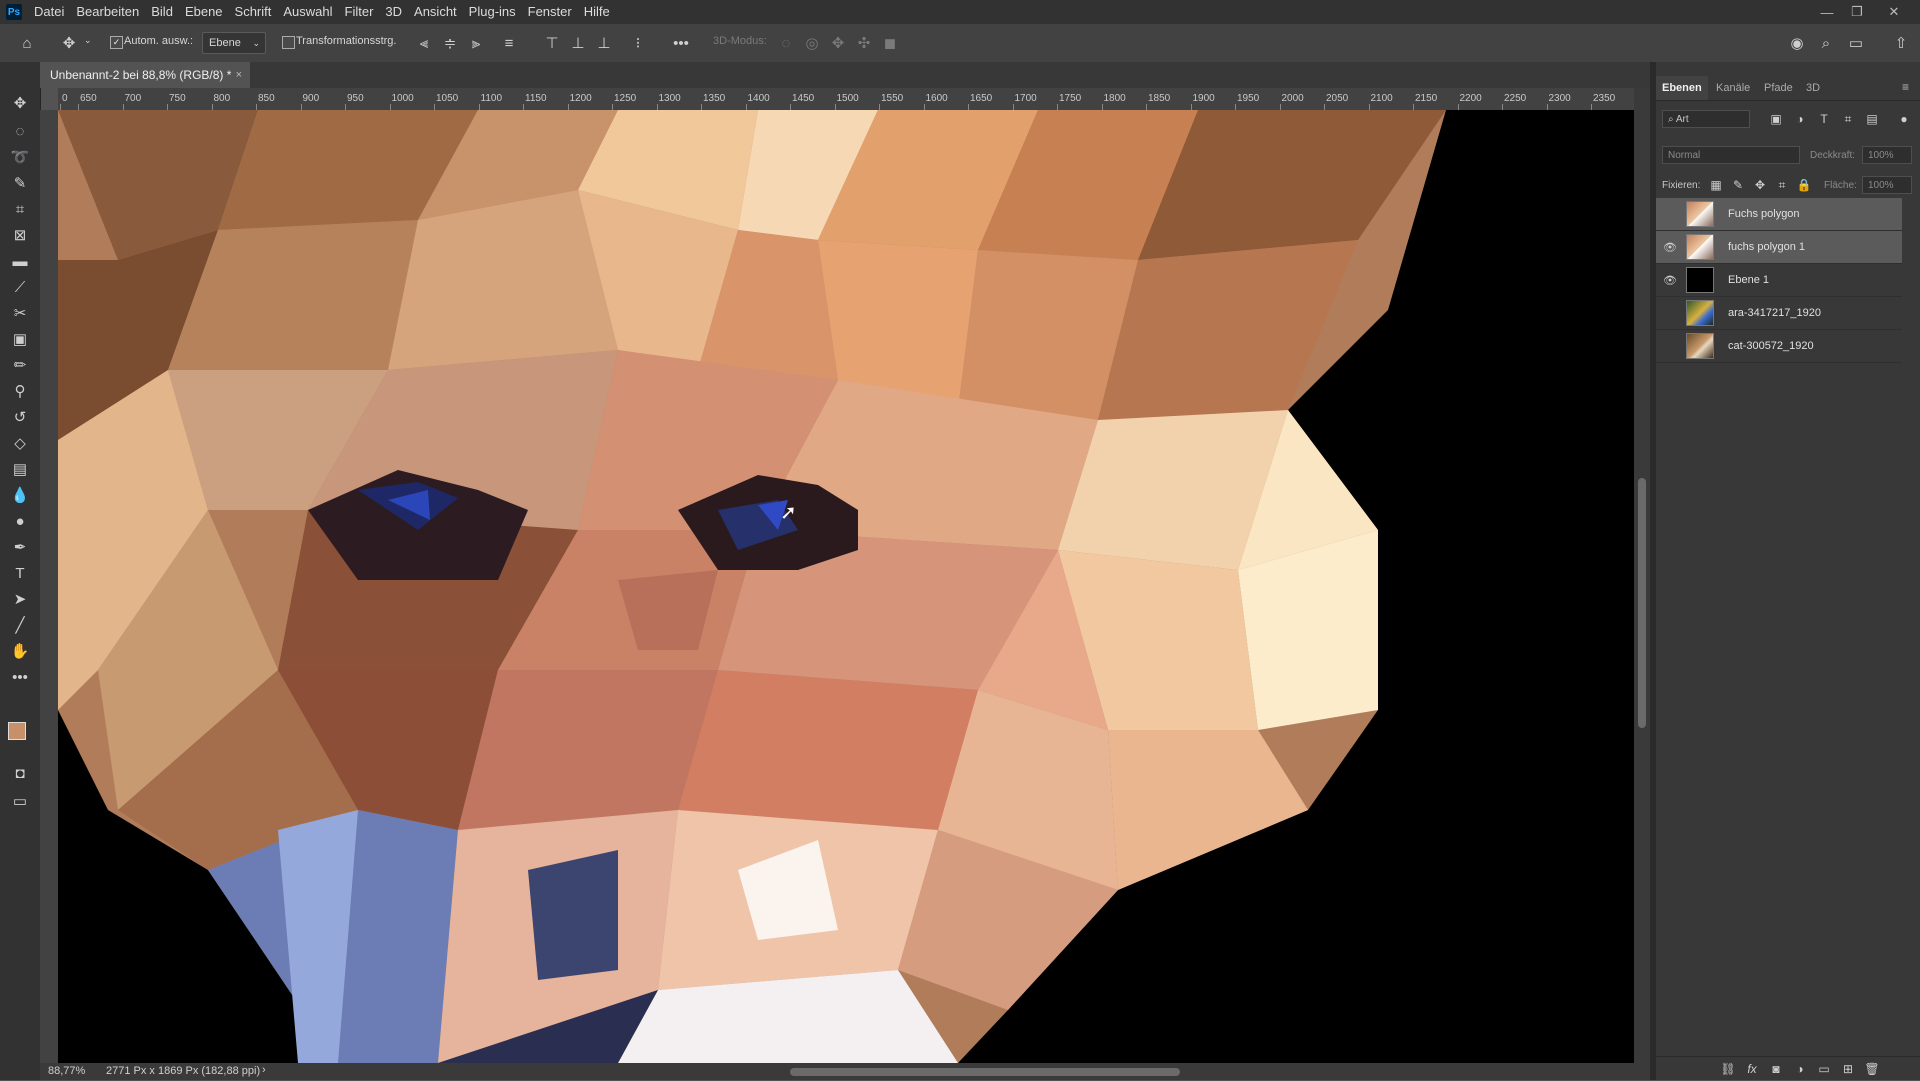  Describe the element at coordinates (838, 43) in the screenshot. I see `3d-pan-icon: ✥` at that location.